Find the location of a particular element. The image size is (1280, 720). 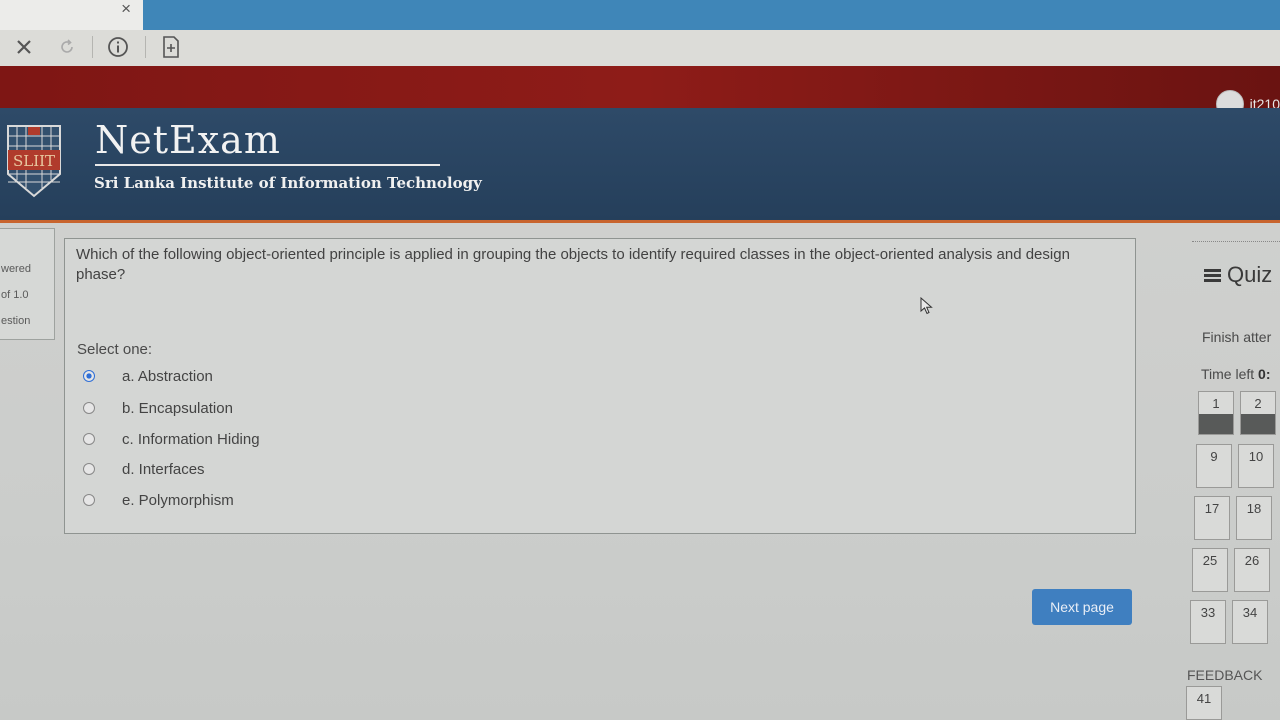

next-page-button: Next page is located at coordinates (1082, 607).